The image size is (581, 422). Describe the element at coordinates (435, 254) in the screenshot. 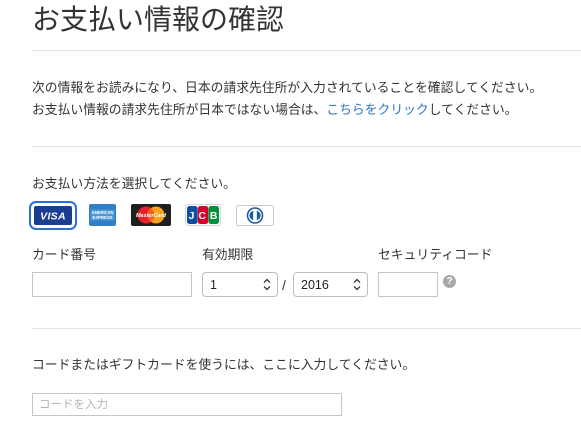

I see `security-code-label: セキュリティコード` at that location.